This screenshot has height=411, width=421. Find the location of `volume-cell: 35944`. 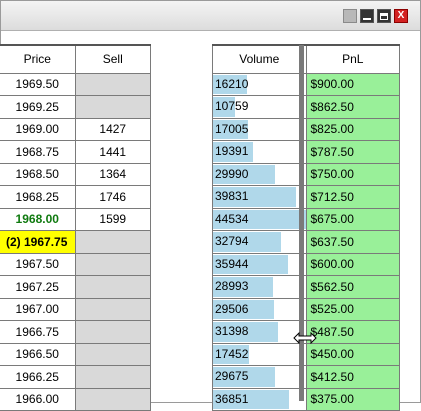

volume-cell: 35944 is located at coordinates (259, 264).